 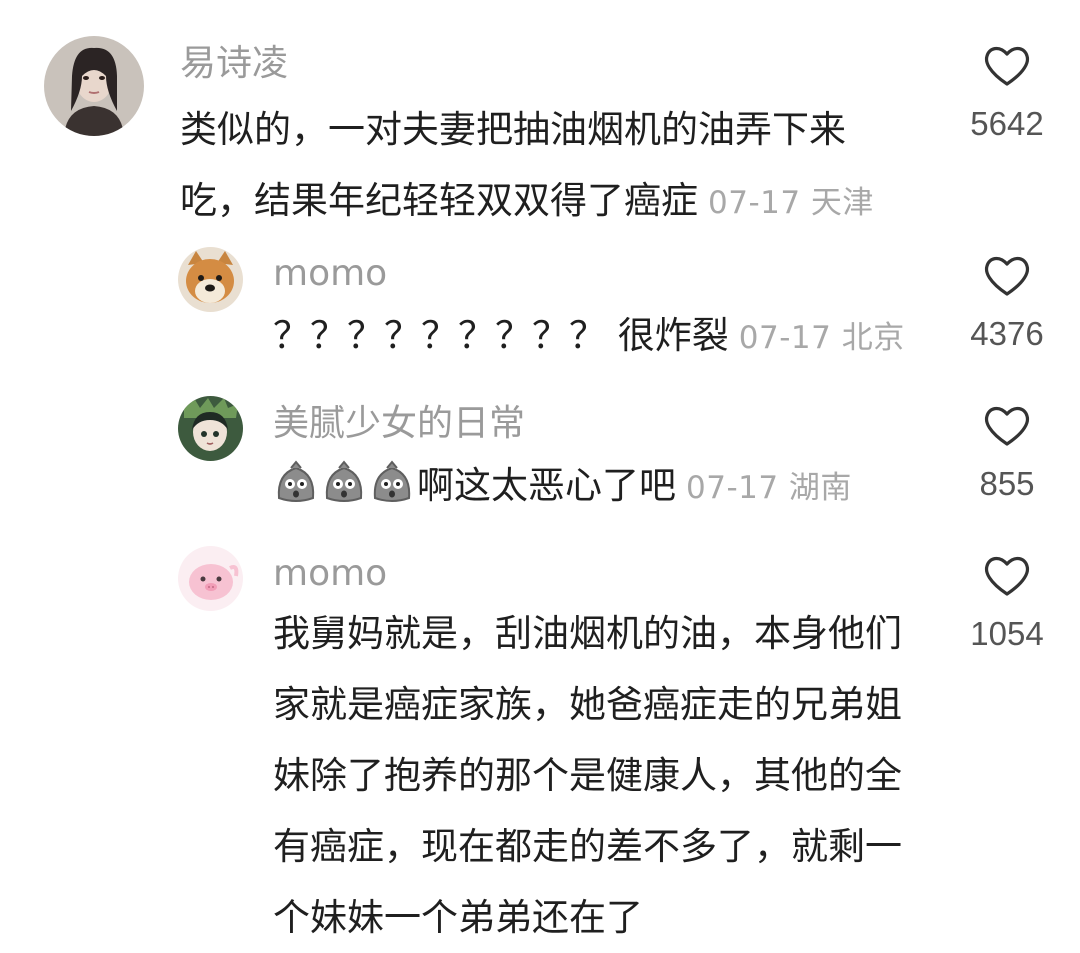 What do you see at coordinates (1007, 454) in the screenshot?
I see `like-button: 855` at bounding box center [1007, 454].